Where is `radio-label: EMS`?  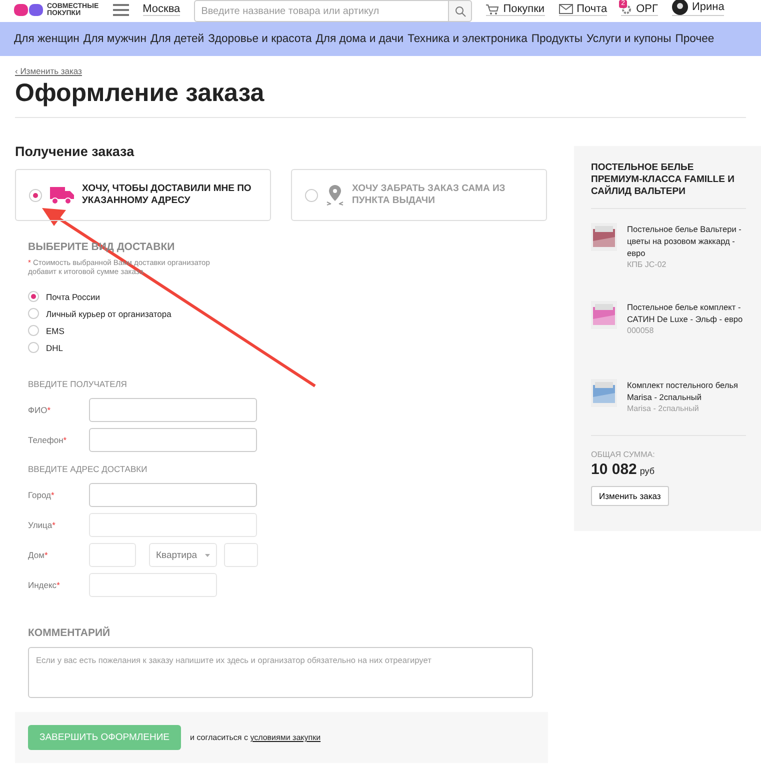
radio-label: EMS is located at coordinates (55, 331).